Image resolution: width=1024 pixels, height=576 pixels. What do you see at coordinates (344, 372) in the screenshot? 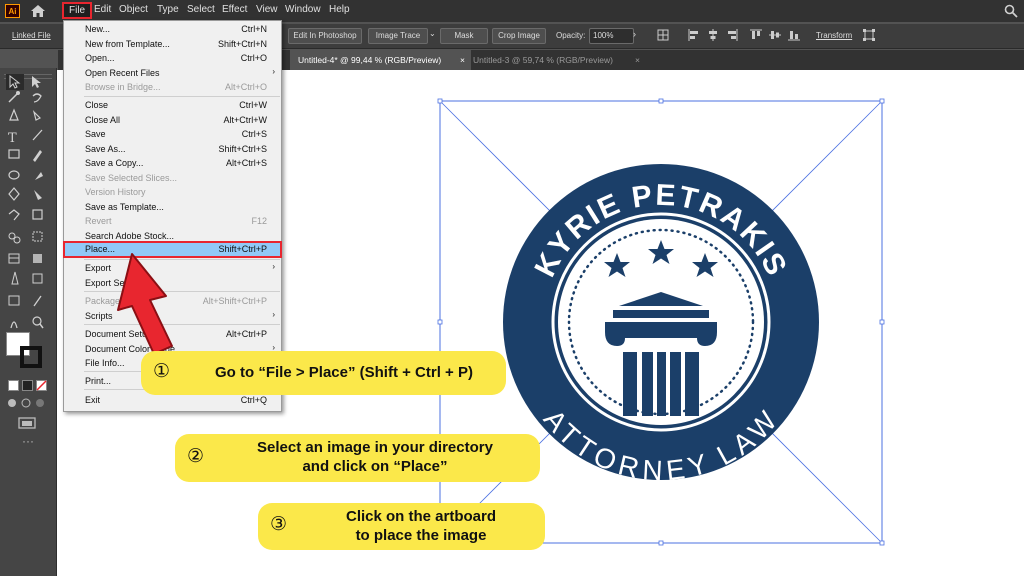
I see `step-1-text: Go to “File > Place” (Shift + Ctrl + P)` at bounding box center [344, 372].